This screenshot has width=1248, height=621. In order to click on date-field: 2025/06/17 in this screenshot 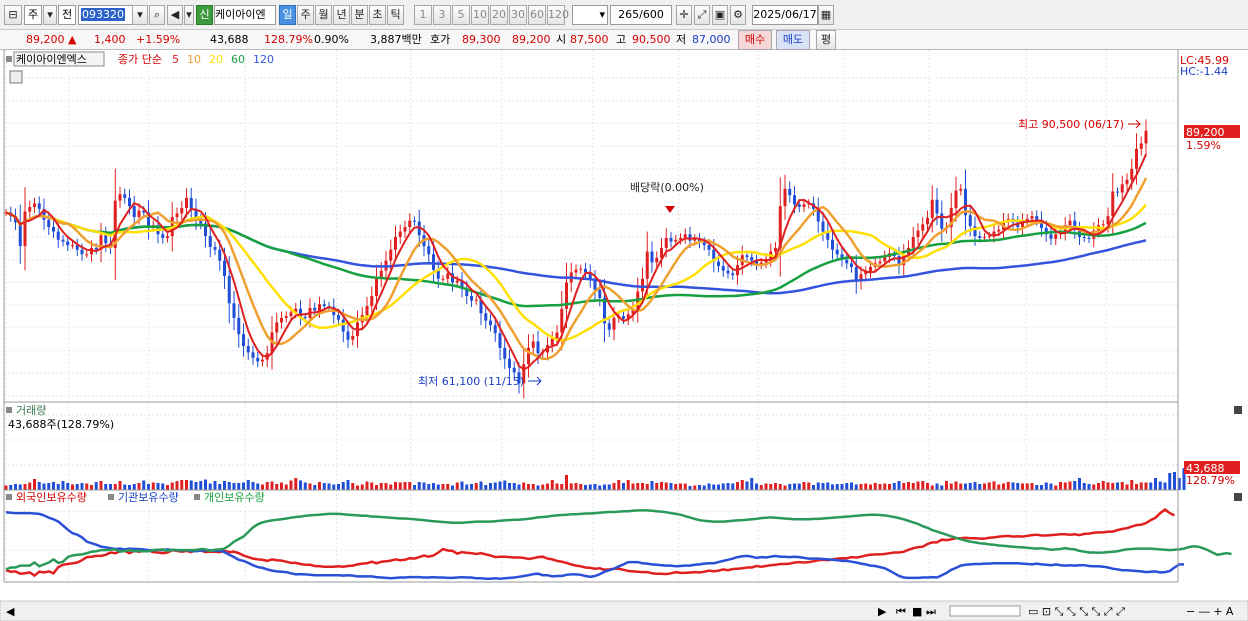, I will do `click(785, 15)`.